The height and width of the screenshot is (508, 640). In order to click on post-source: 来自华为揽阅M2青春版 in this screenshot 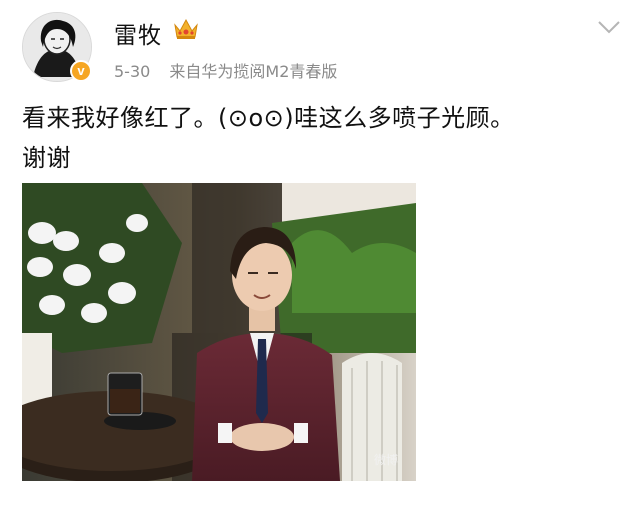, I will do `click(253, 71)`.